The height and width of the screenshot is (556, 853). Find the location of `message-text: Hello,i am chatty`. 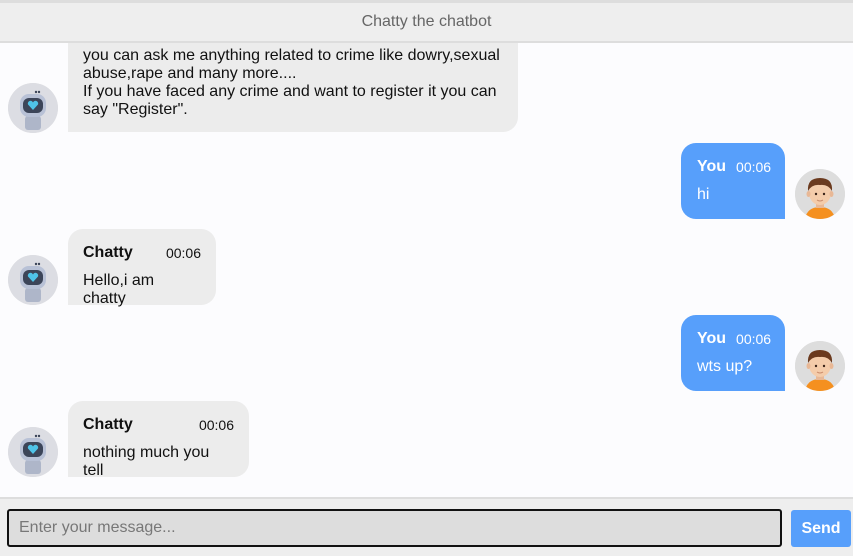

message-text: Hello,i am chatty is located at coordinates (119, 289).